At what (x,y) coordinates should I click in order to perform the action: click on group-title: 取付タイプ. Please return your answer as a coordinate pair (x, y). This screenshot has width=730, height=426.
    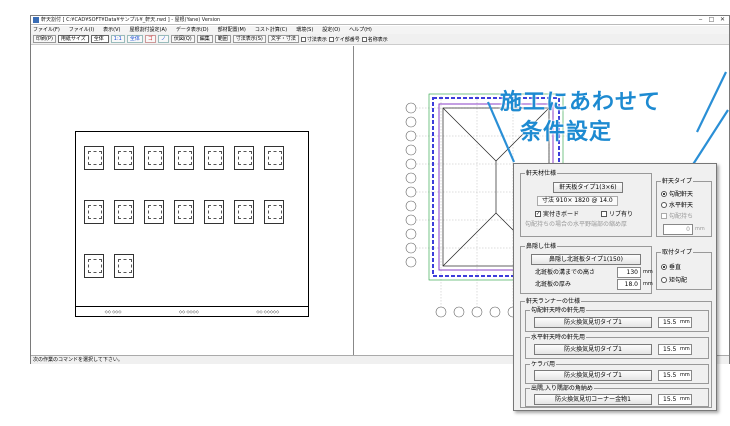
    Looking at the image, I should click on (677, 252).